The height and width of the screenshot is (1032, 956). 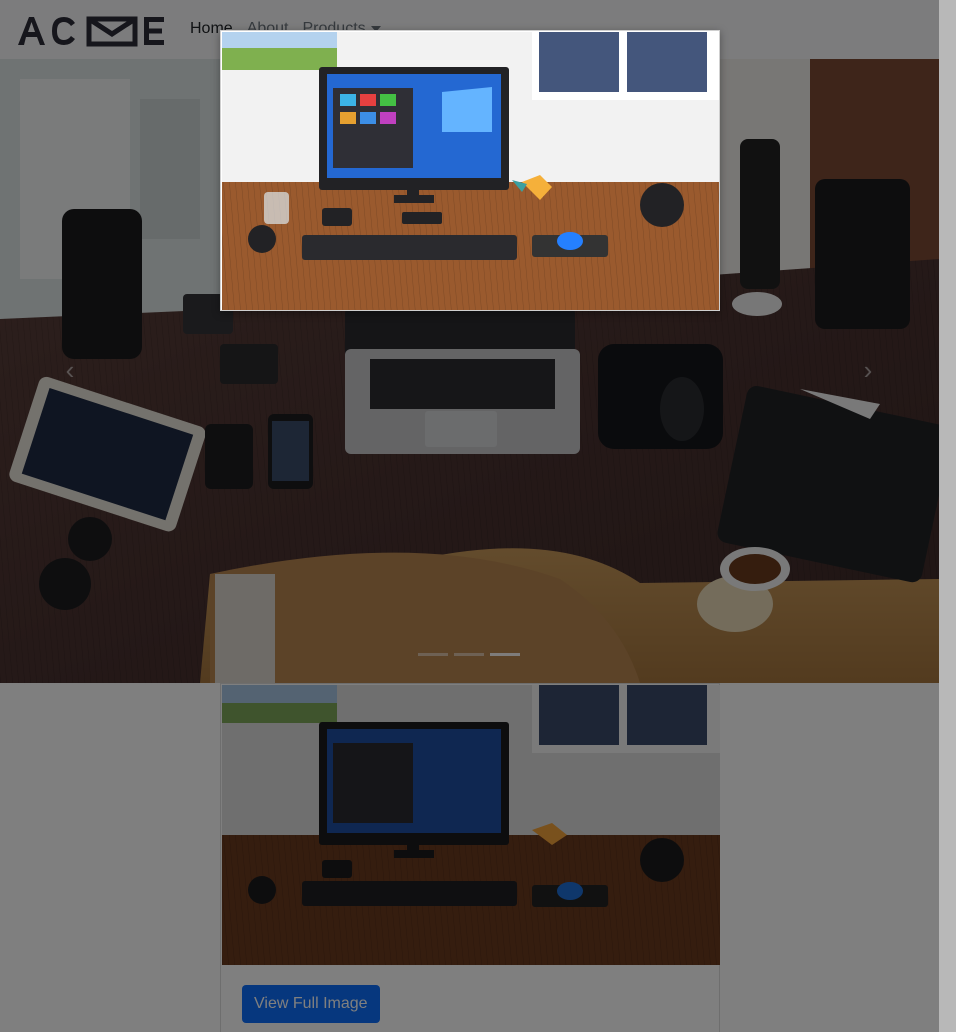 I want to click on monitor-desk-photo-full, so click(x=470, y=171).